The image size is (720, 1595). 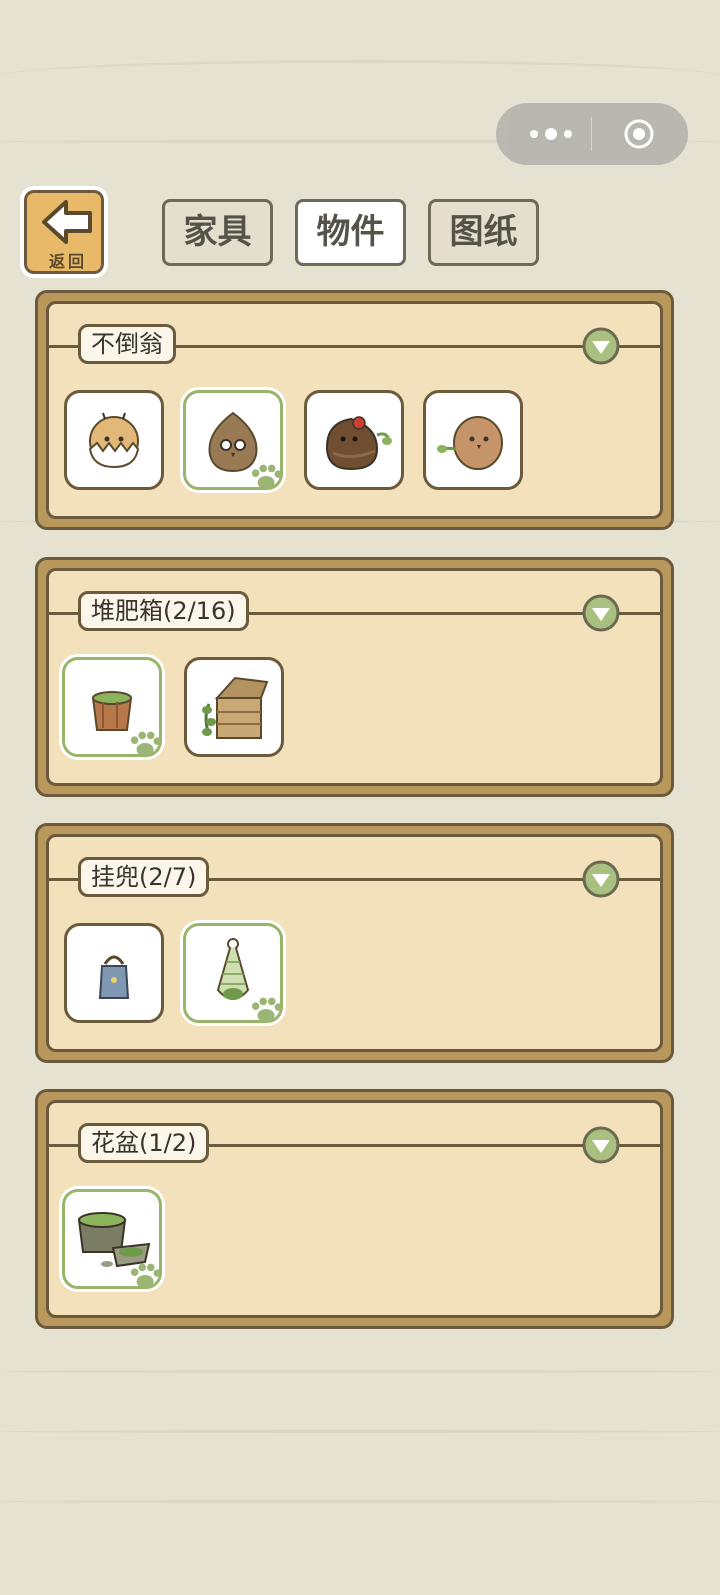 What do you see at coordinates (233, 440) in the screenshot?
I see `item-brown-bean` at bounding box center [233, 440].